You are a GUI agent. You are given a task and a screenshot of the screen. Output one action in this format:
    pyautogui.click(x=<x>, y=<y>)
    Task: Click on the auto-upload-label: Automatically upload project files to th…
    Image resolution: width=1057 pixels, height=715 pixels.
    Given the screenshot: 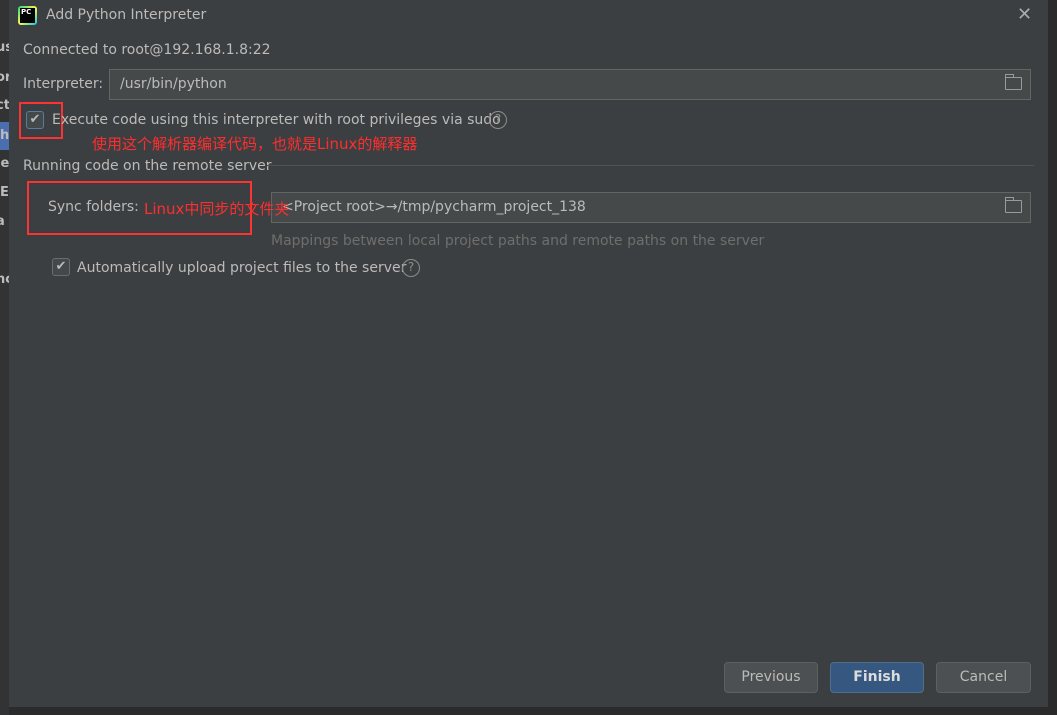 What is the action you would take?
    pyautogui.click(x=242, y=268)
    